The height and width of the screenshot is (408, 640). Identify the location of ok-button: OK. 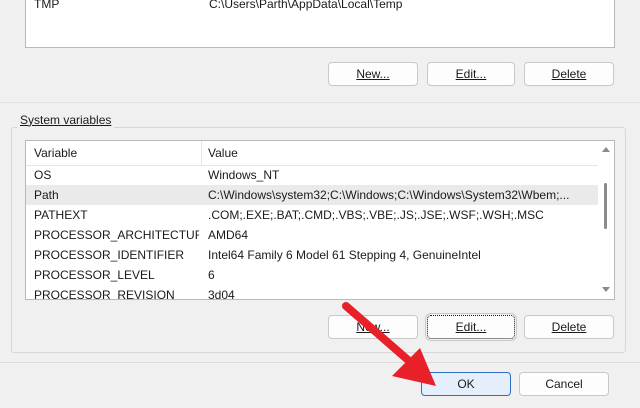
(466, 384).